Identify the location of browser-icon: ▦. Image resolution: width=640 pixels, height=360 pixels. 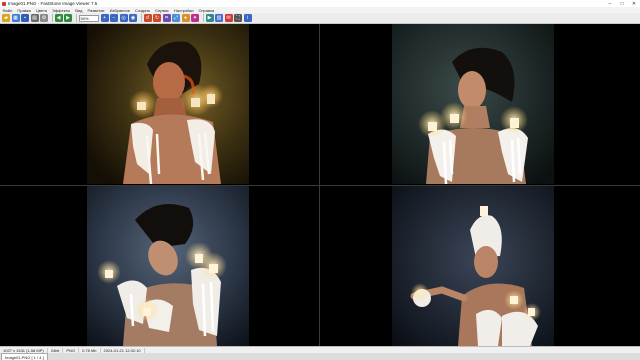
(15, 18).